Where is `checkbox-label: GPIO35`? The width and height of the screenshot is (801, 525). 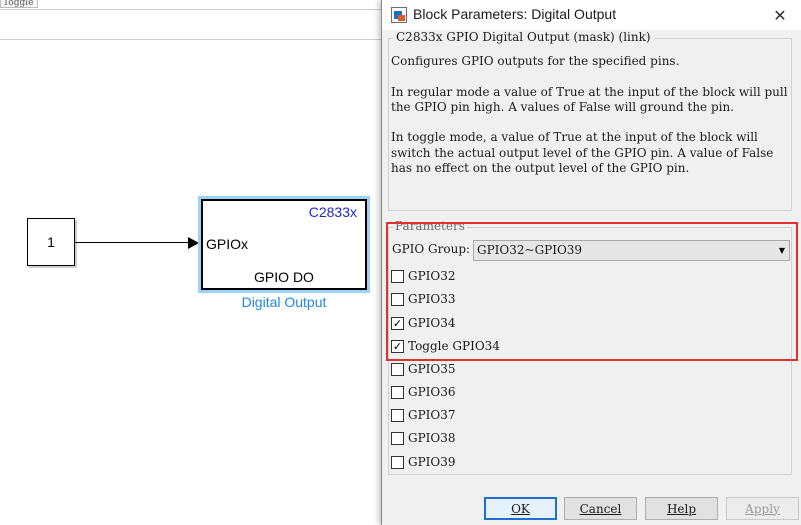 checkbox-label: GPIO35 is located at coordinates (432, 369).